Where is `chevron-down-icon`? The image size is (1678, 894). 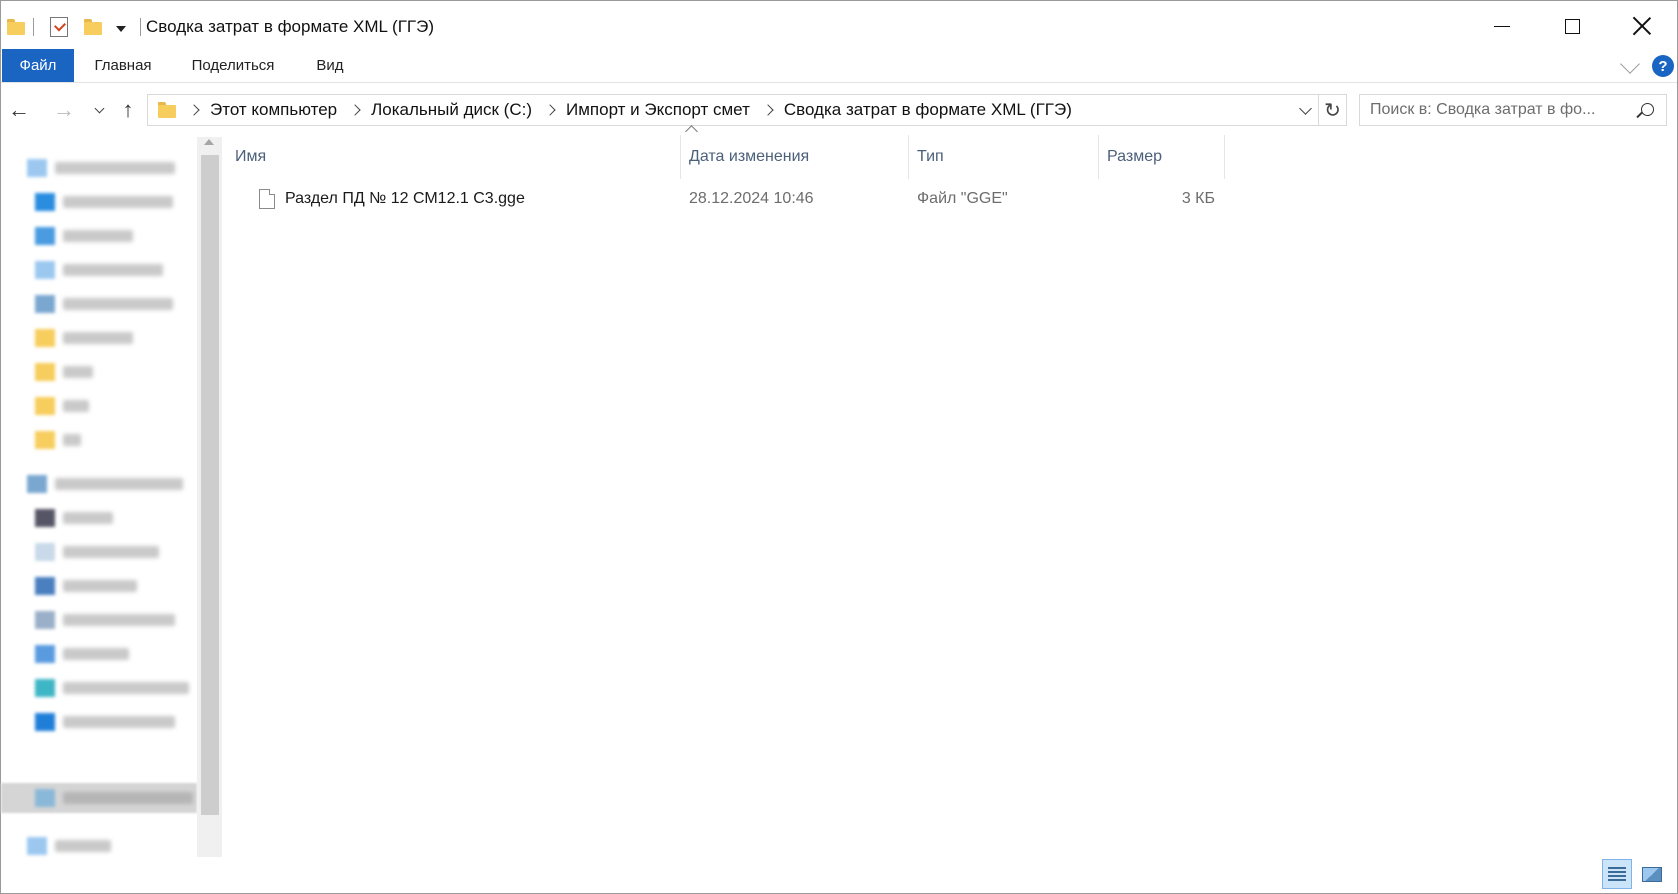 chevron-down-icon is located at coordinates (99, 108).